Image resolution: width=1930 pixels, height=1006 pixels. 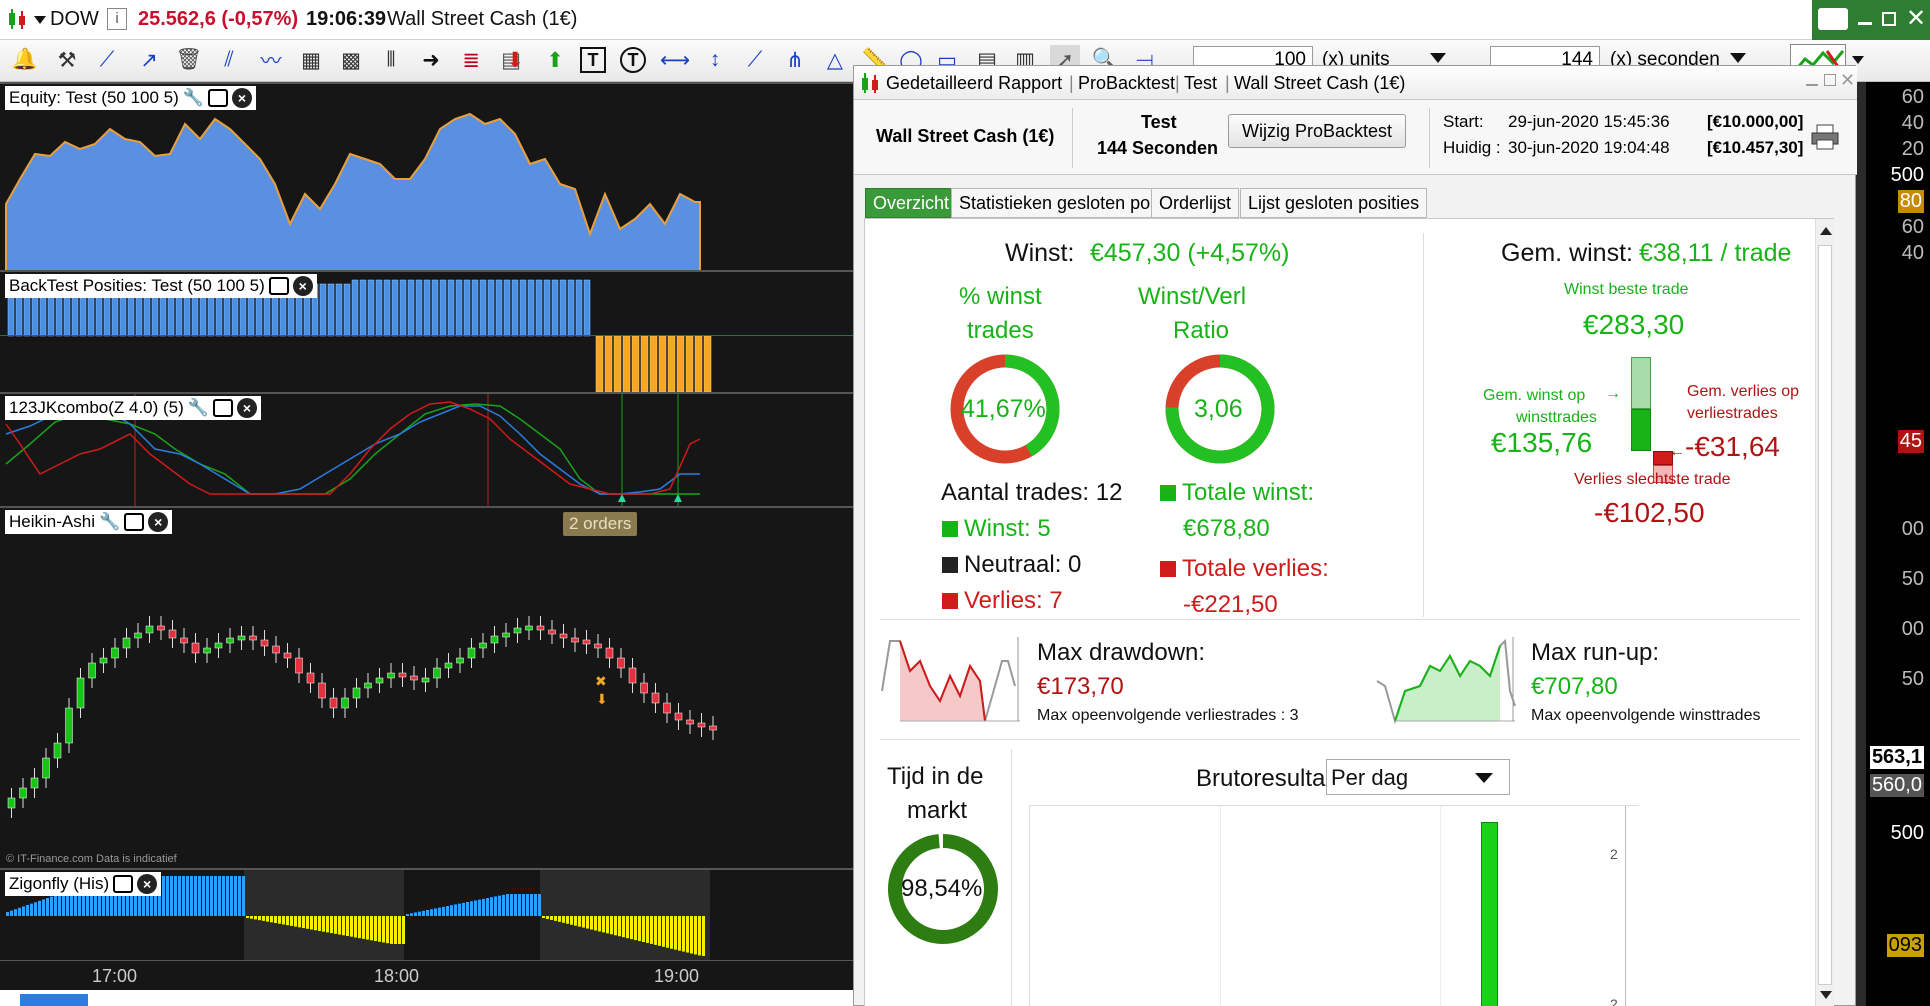 What do you see at coordinates (229, 60) in the screenshot?
I see `channel-icon: ⫽` at bounding box center [229, 60].